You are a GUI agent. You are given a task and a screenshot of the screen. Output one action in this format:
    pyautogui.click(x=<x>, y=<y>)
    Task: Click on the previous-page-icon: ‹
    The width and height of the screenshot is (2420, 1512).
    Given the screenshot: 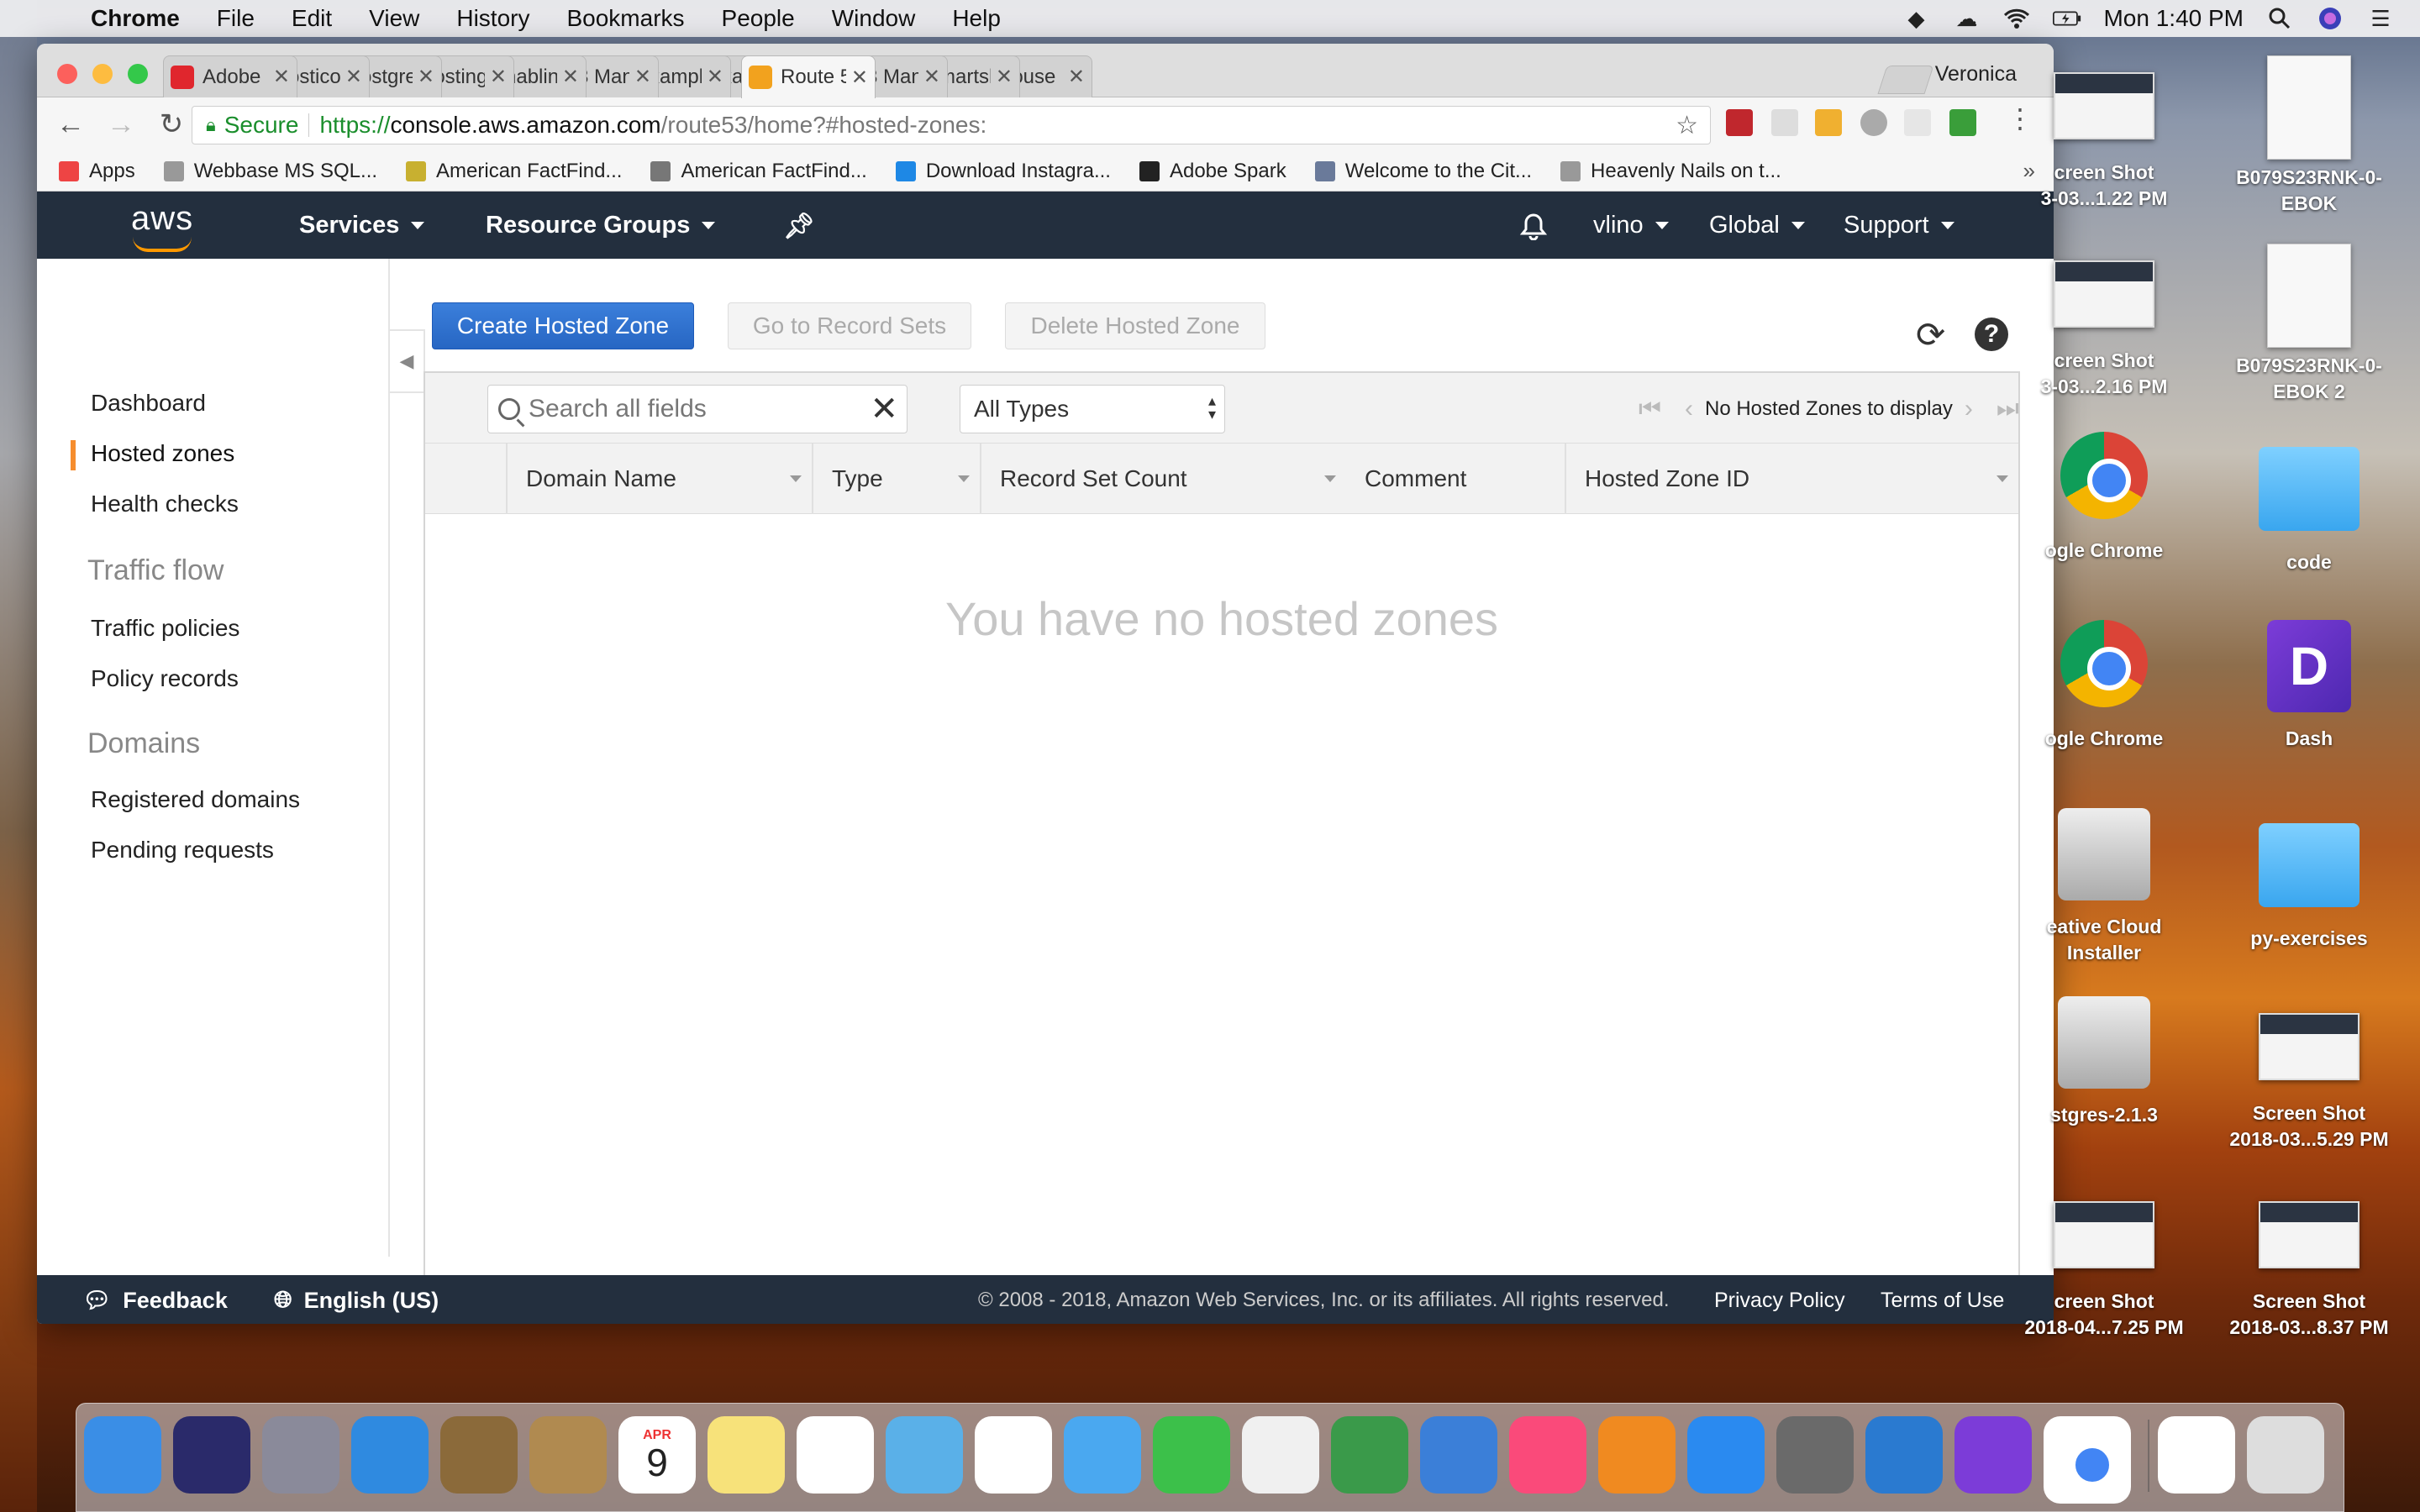 What is the action you would take?
    pyautogui.click(x=1689, y=409)
    